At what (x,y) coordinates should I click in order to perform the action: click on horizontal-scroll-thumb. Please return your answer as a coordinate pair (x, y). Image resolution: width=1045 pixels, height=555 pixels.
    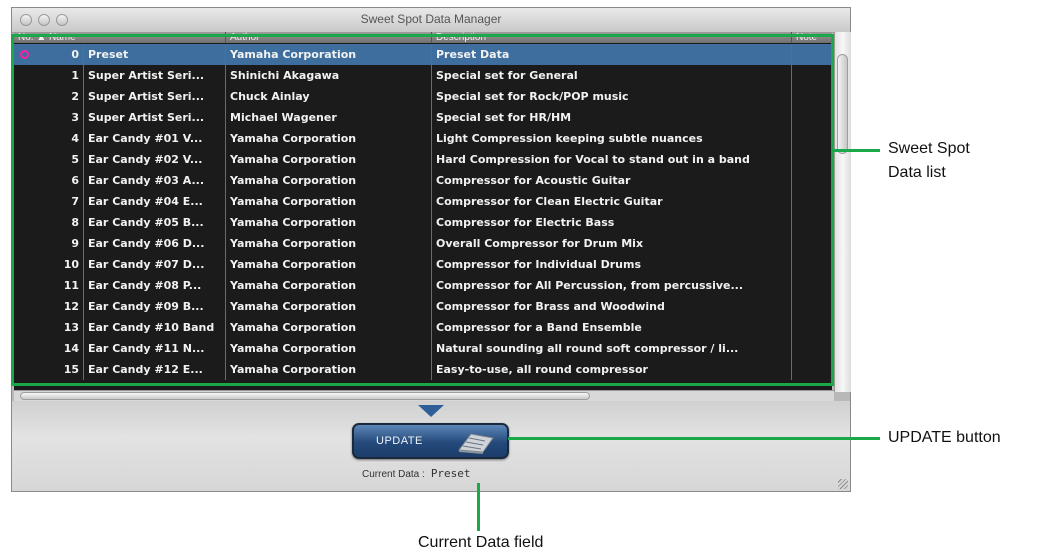
    Looking at the image, I should click on (305, 396).